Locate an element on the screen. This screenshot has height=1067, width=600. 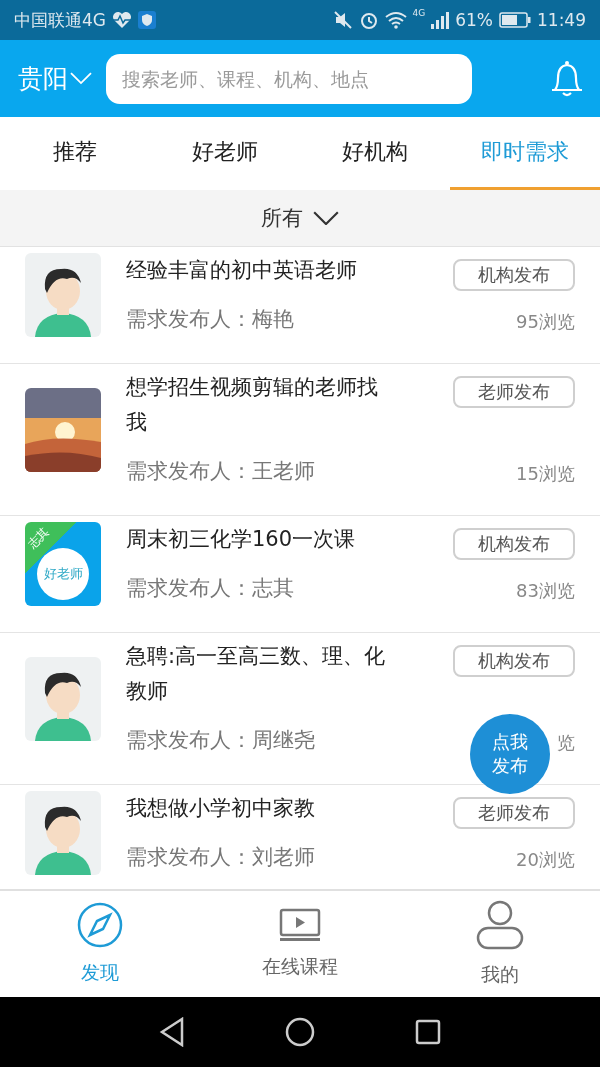
alarm-icon is located at coordinates (368, 20).